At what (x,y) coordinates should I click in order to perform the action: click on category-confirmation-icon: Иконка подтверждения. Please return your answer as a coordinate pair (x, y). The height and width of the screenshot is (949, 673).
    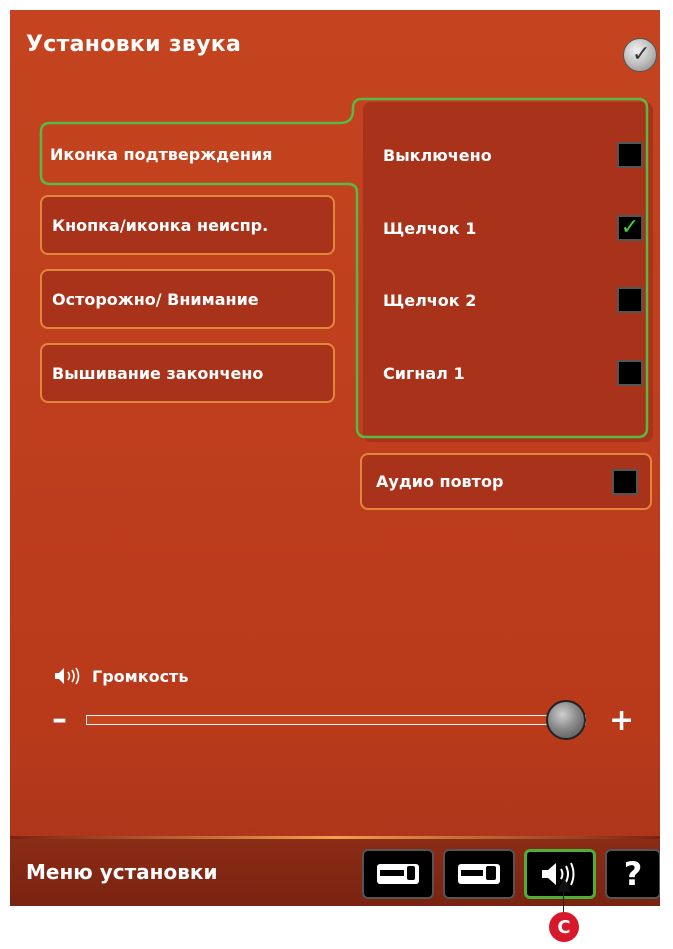
    Looking at the image, I should click on (187, 154).